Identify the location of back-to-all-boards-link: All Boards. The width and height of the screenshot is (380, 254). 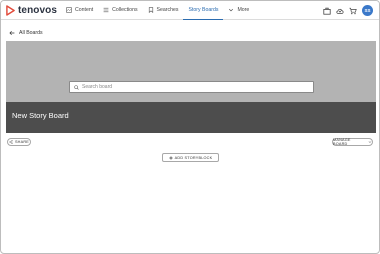
(26, 33).